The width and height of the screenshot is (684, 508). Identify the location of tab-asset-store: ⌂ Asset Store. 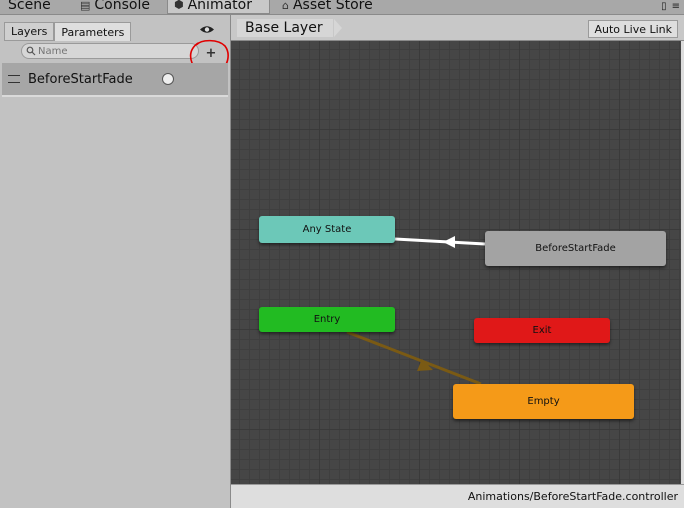
(327, 7).